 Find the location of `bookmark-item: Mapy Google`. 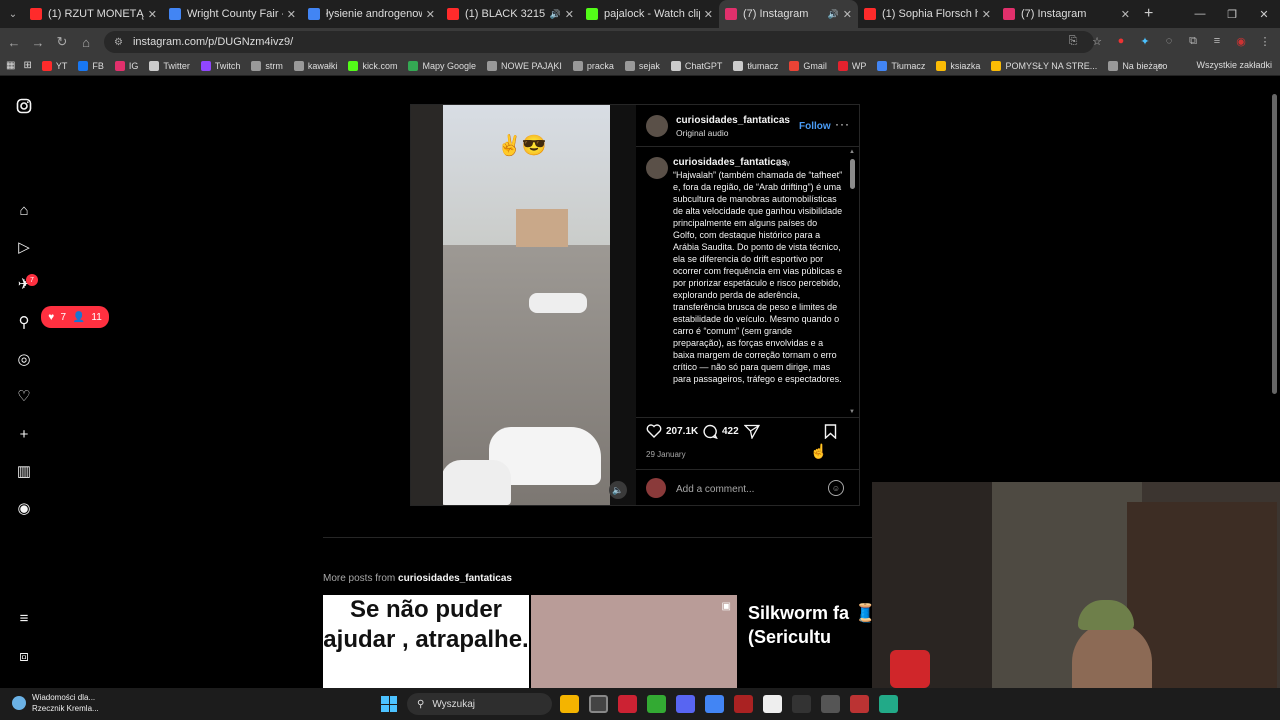

bookmark-item: Mapy Google is located at coordinates (442, 65).